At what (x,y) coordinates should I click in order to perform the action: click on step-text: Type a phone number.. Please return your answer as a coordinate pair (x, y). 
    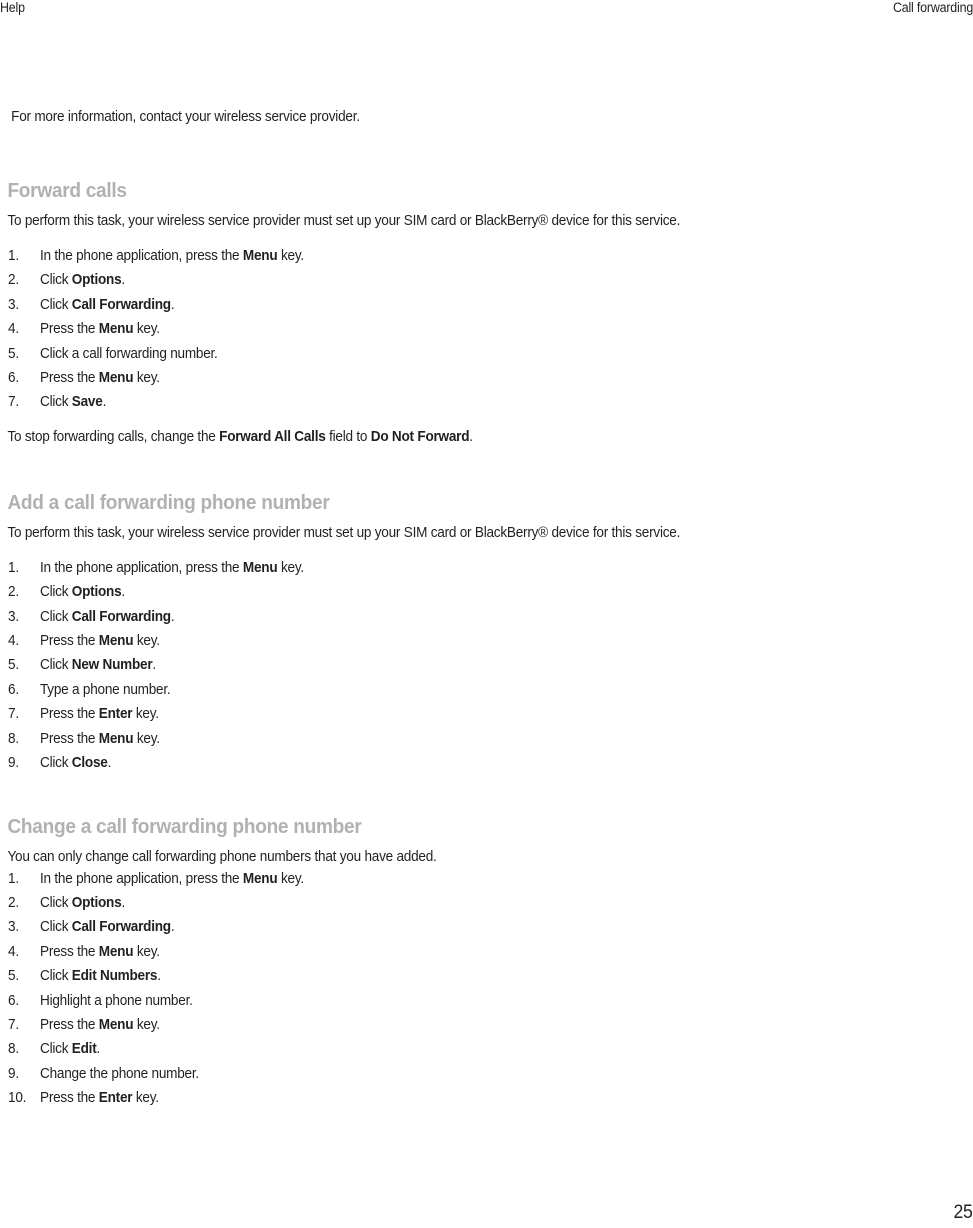
    Looking at the image, I should click on (105, 690).